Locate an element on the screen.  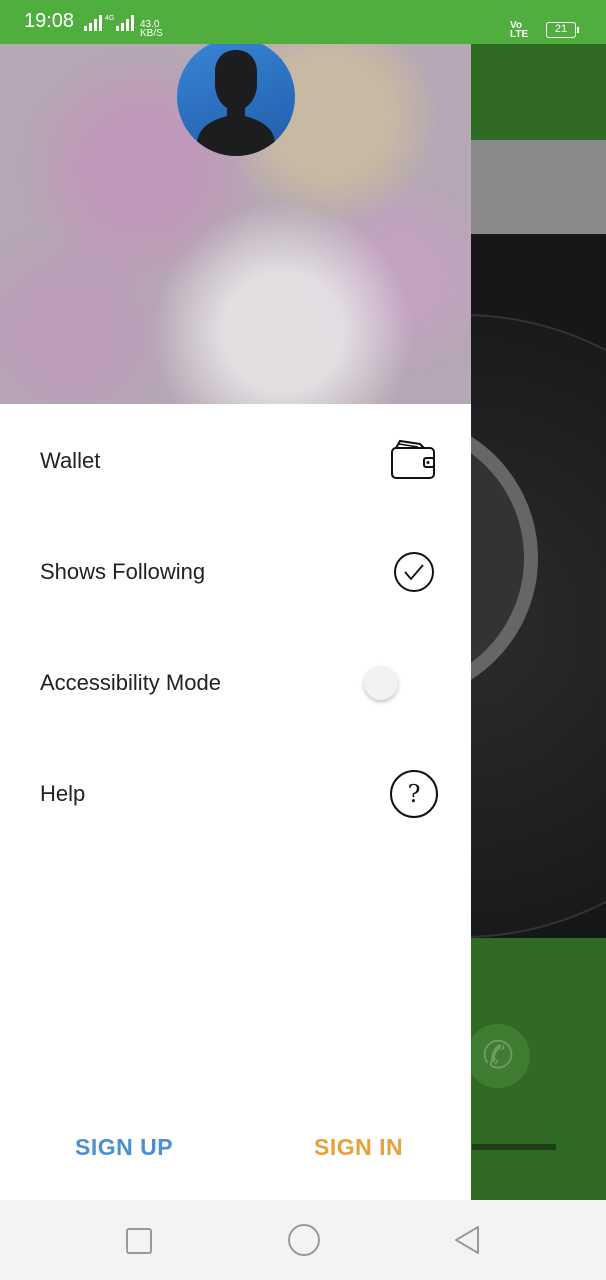
net-rate: 43.0 KB/S is located at coordinates (151, 29).